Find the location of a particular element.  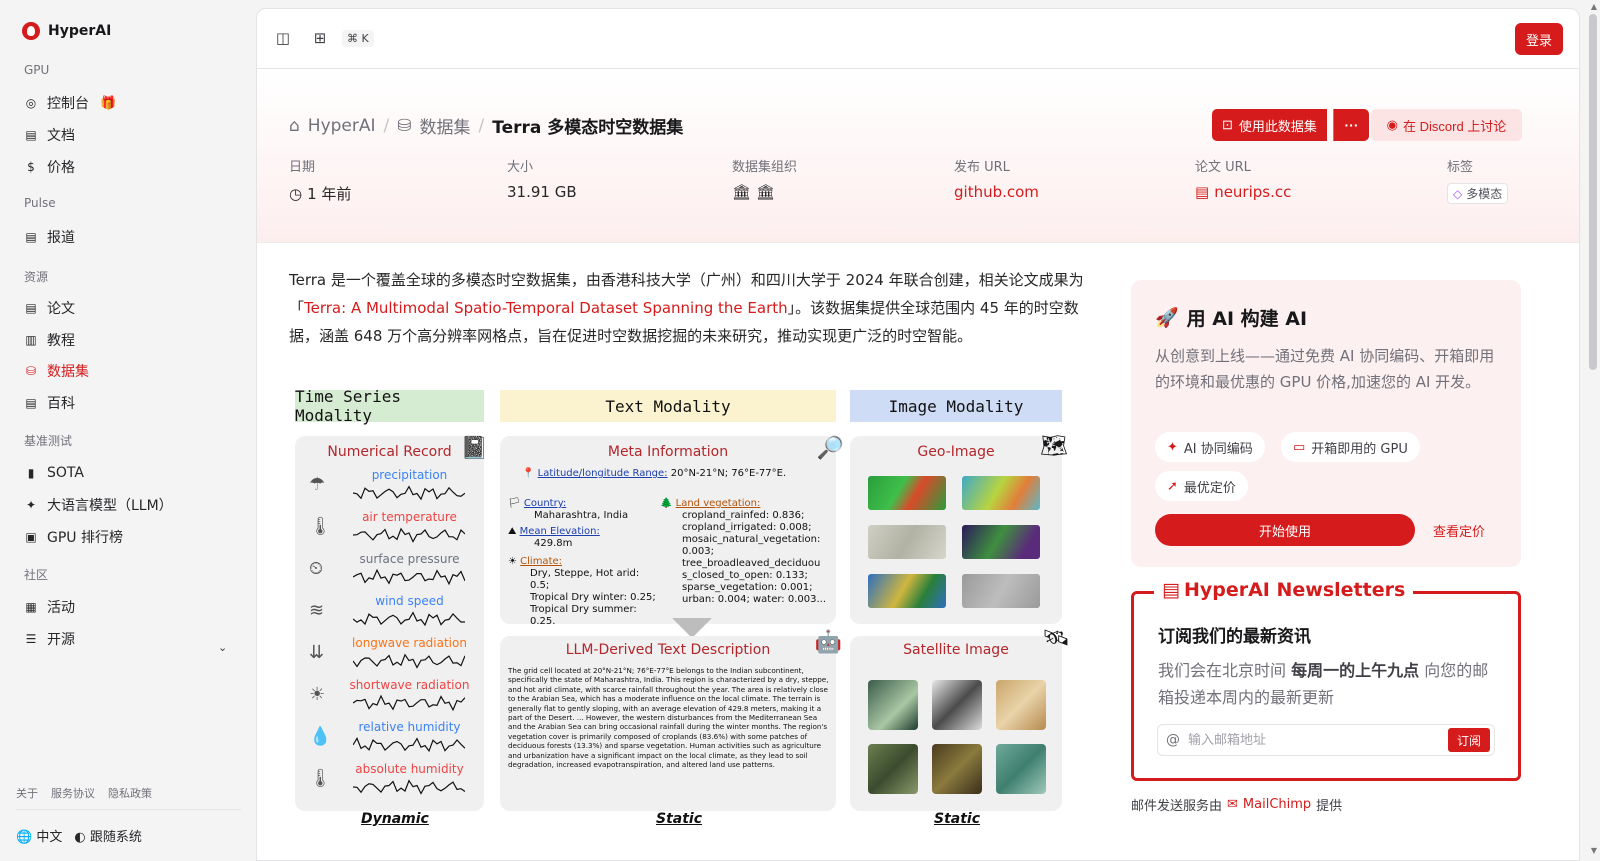

more-button: ··· is located at coordinates (1351, 125).